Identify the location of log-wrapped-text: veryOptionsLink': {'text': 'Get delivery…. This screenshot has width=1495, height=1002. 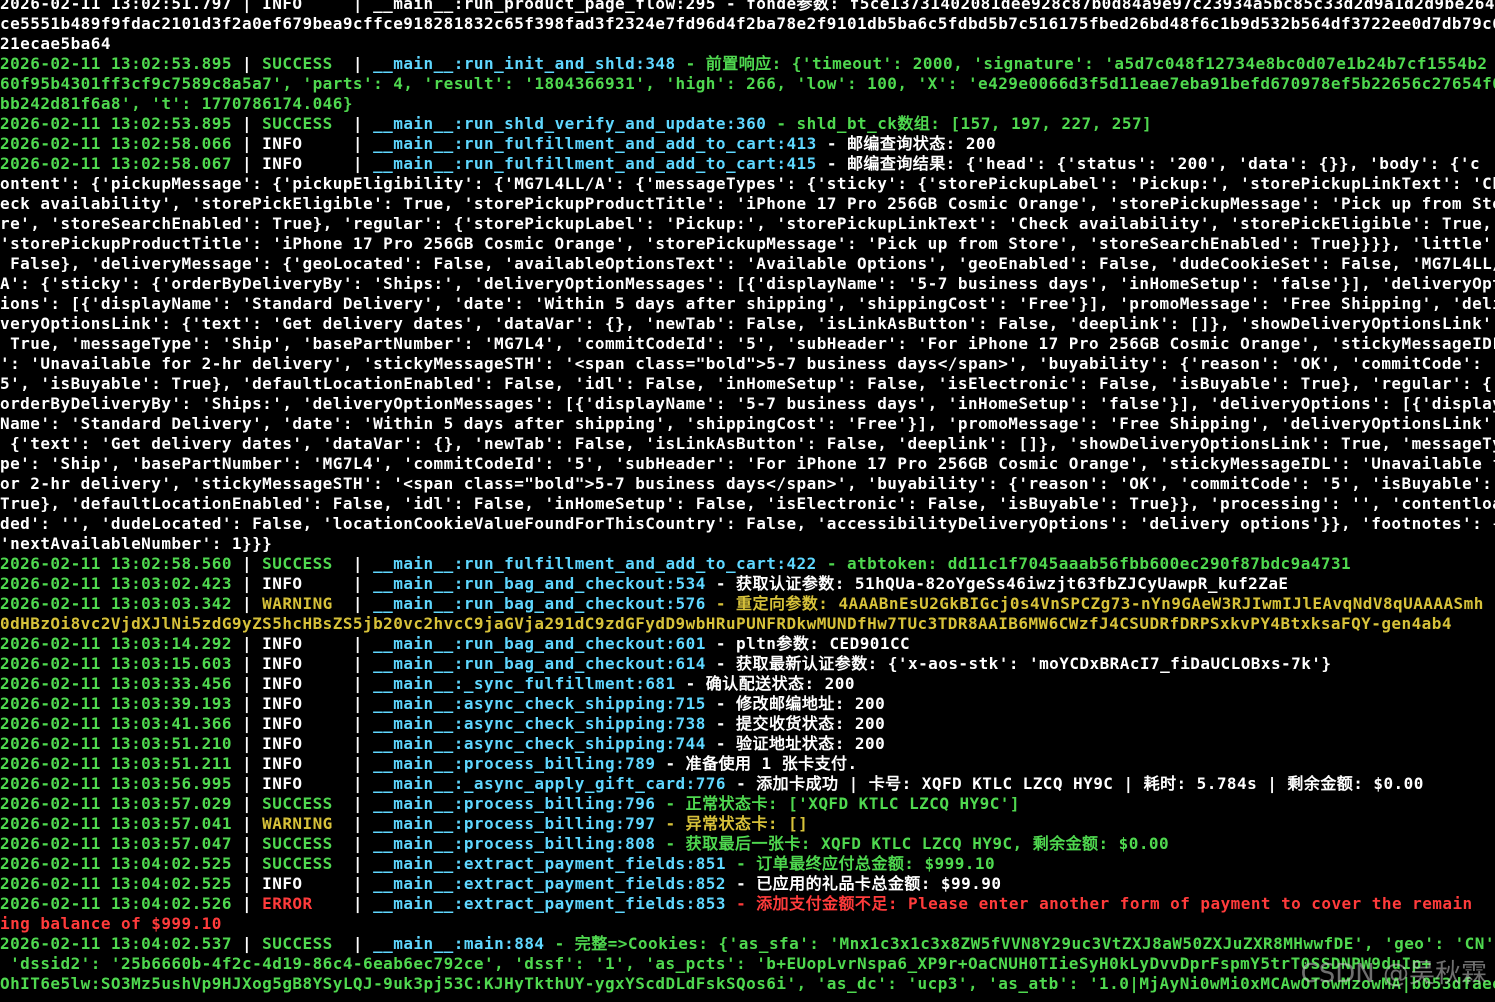
(747, 323).